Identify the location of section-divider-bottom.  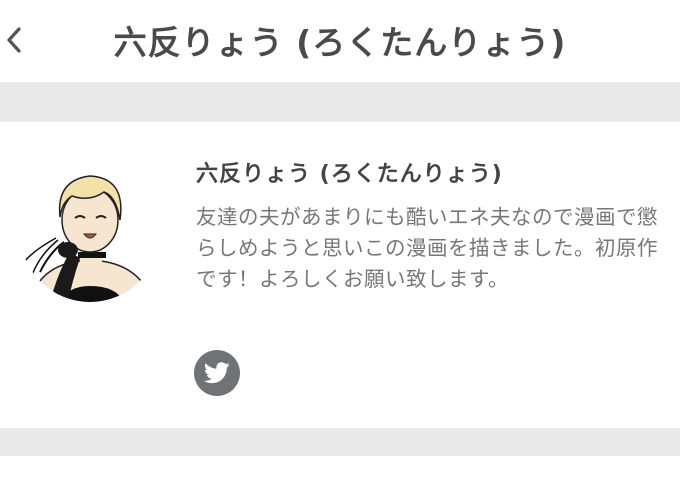
(340, 442).